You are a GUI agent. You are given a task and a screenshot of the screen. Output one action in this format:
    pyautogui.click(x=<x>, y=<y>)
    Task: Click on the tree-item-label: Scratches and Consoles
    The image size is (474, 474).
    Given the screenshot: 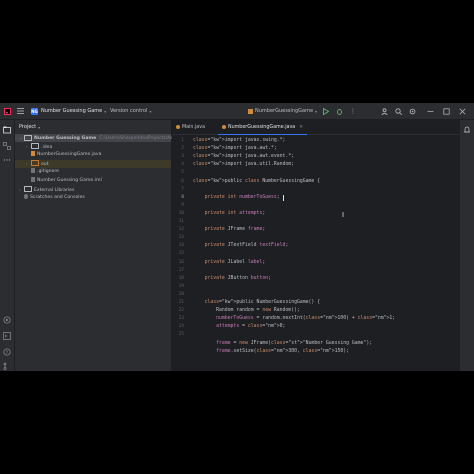 What is the action you would take?
    pyautogui.click(x=57, y=198)
    